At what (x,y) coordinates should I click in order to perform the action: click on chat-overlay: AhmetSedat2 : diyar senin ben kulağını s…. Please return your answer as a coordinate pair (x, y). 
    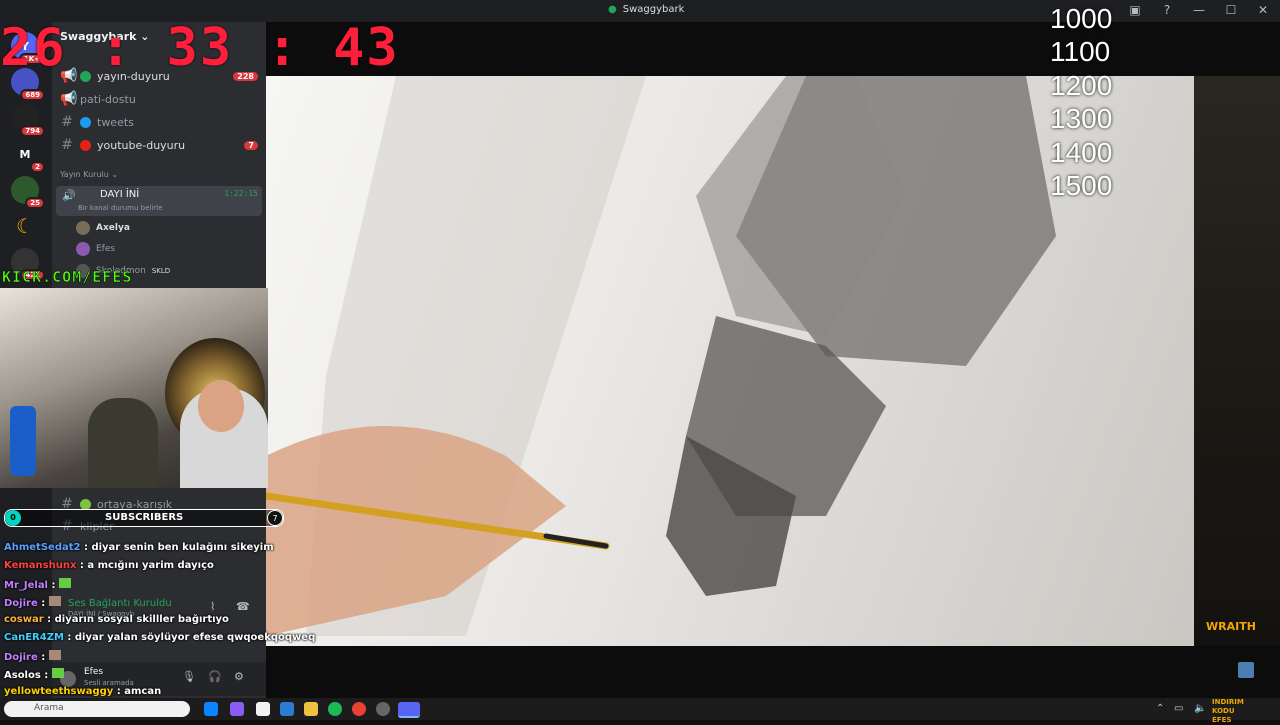
    Looking at the image, I should click on (157, 618).